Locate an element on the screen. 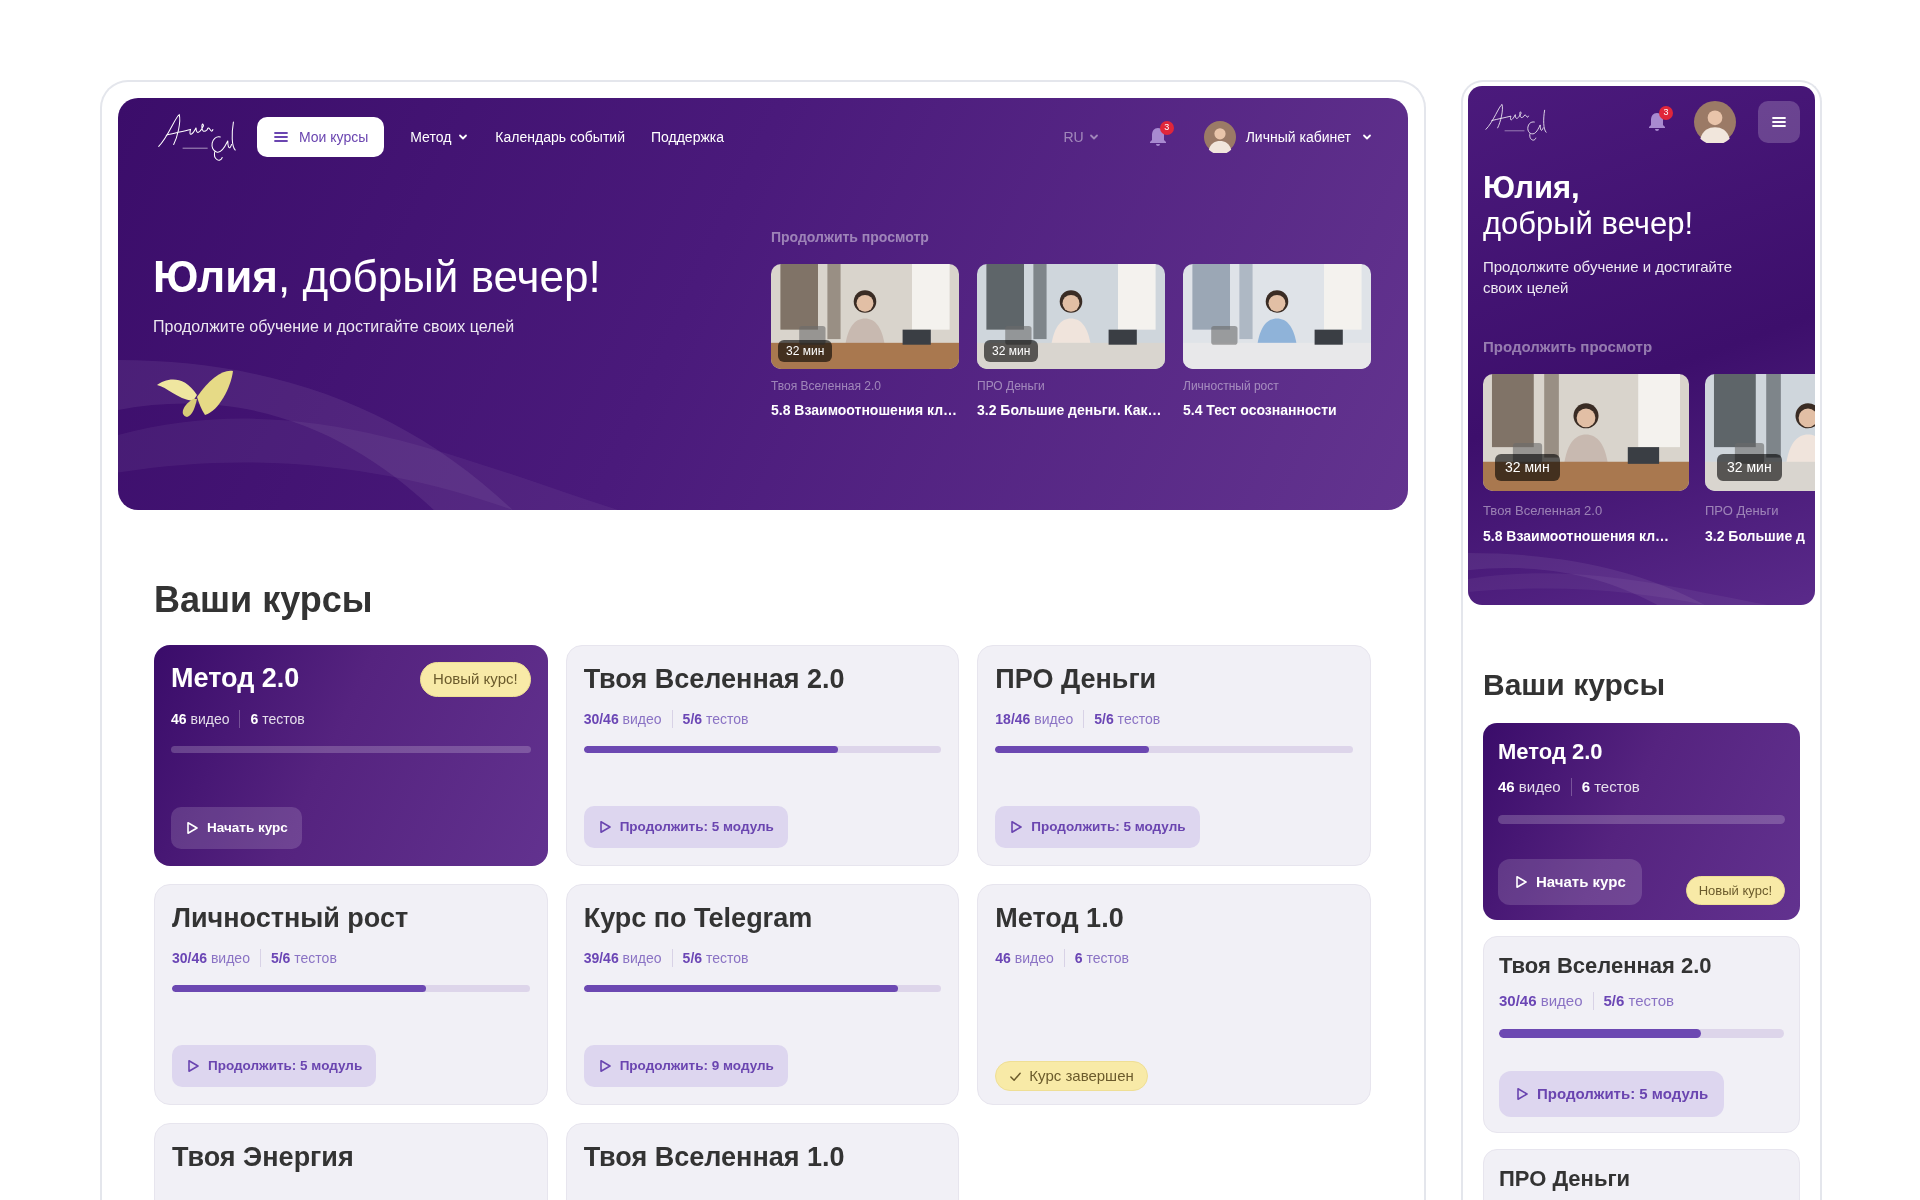 The width and height of the screenshot is (1920, 1200). lesson-title: 5.4 Тест осознанности is located at coordinates (1277, 410).